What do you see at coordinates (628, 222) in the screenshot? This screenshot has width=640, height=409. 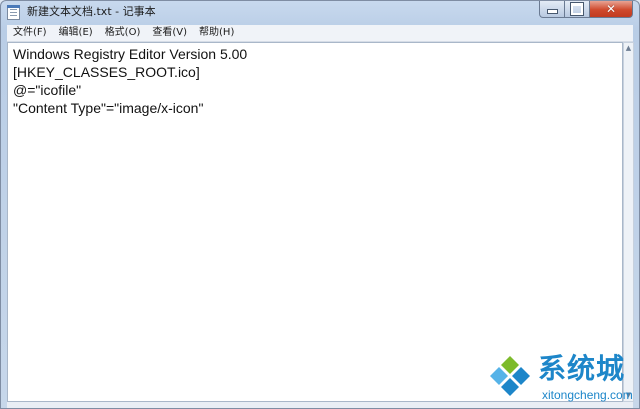 I see `vertical-scrollbar: ▲ ▼` at bounding box center [628, 222].